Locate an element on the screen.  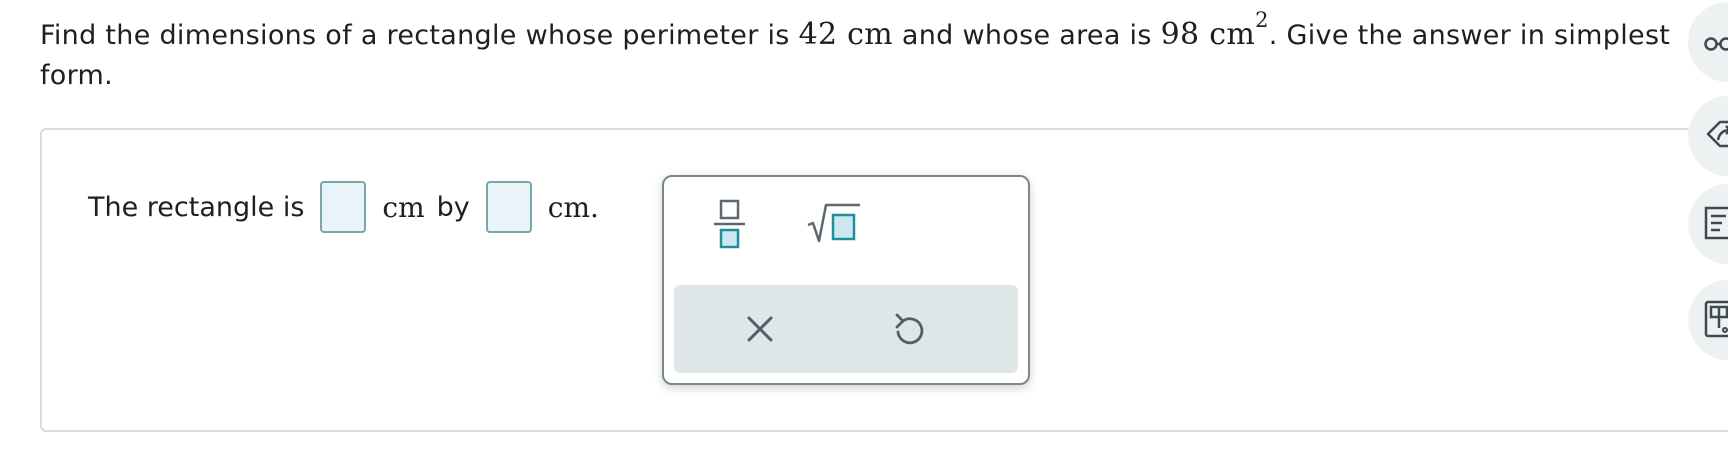
sqrt-icon is located at coordinates (833, 223).